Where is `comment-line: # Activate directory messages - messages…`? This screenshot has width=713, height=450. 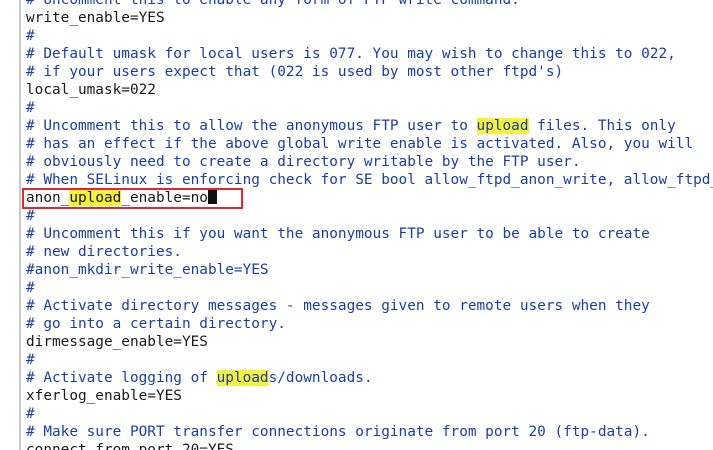 comment-line: # Activate directory messages - messages… is located at coordinates (369, 306).